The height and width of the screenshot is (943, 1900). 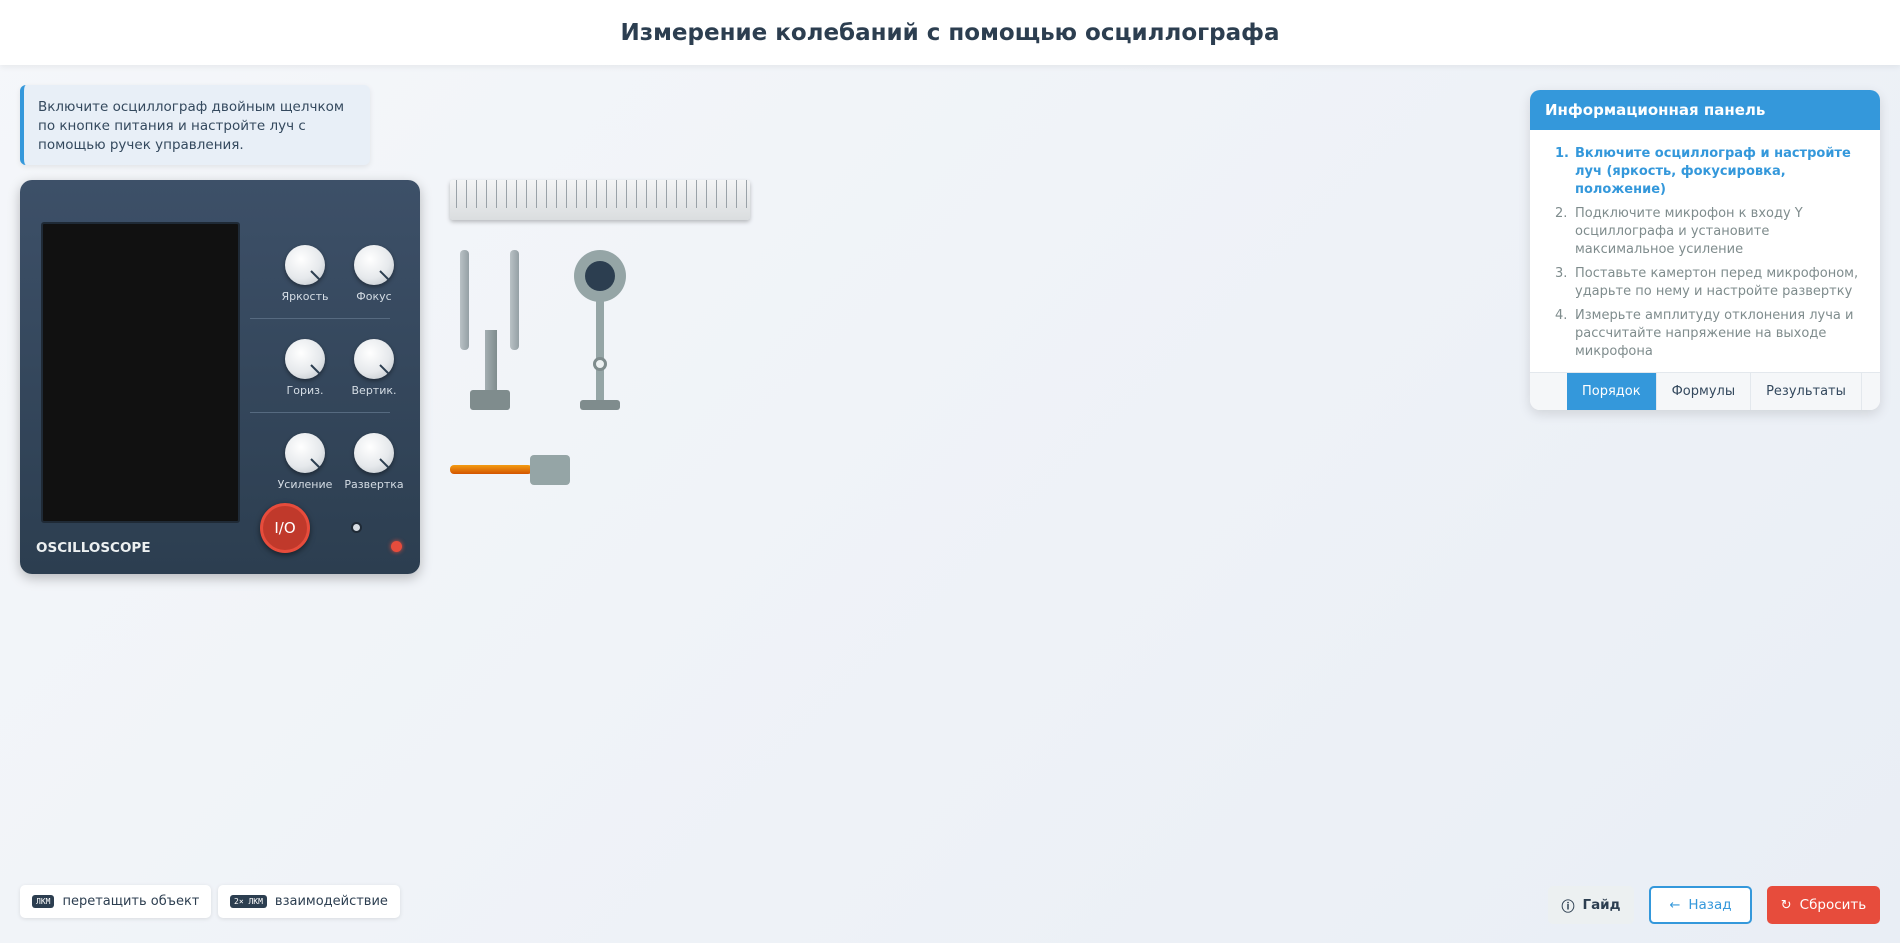 What do you see at coordinates (600, 200) in the screenshot?
I see `ruler` at bounding box center [600, 200].